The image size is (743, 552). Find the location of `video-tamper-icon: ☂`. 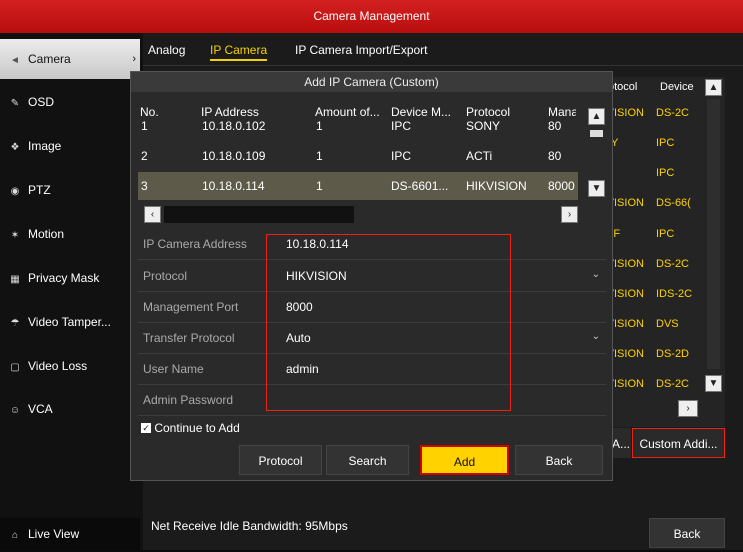

video-tamper-icon: ☂ is located at coordinates (15, 323).